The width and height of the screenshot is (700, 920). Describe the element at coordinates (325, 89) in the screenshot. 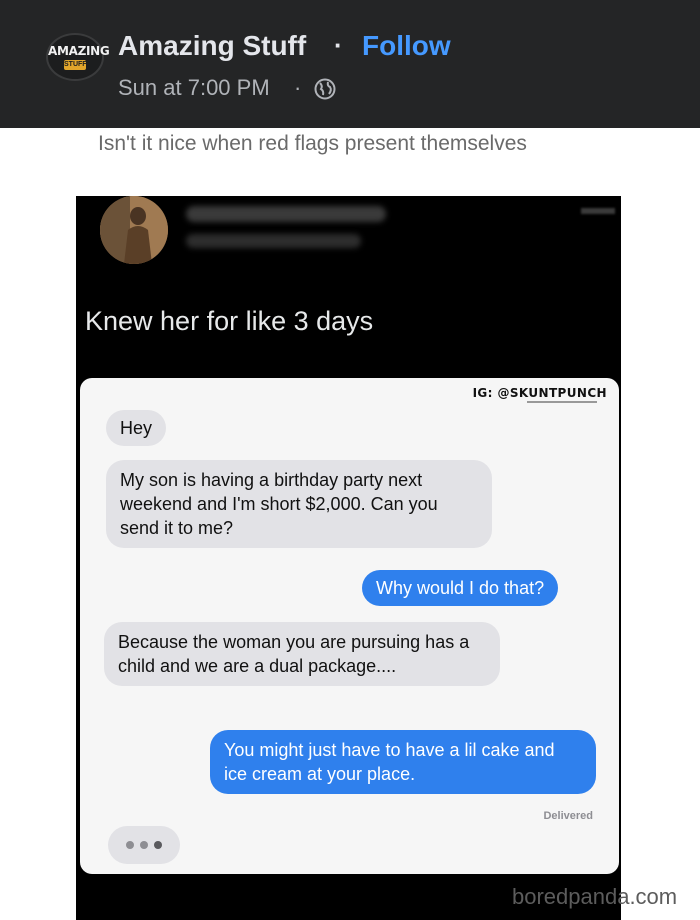

I see `globe-icon` at that location.